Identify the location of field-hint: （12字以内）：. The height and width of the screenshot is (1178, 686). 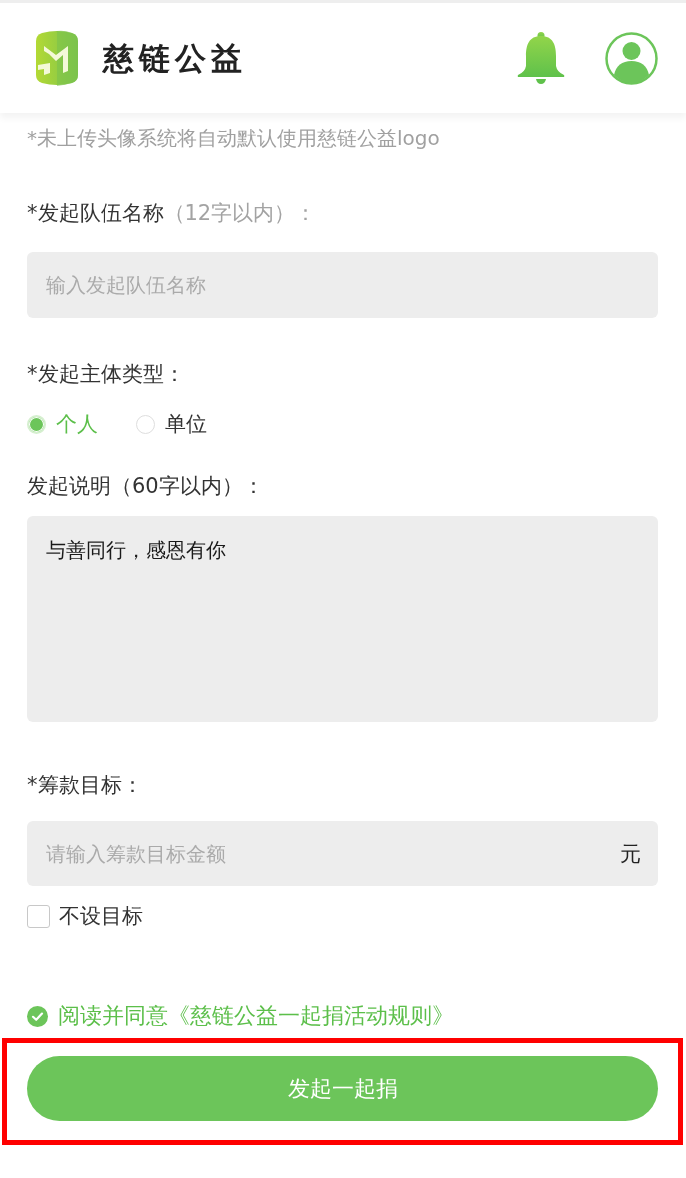
(240, 213).